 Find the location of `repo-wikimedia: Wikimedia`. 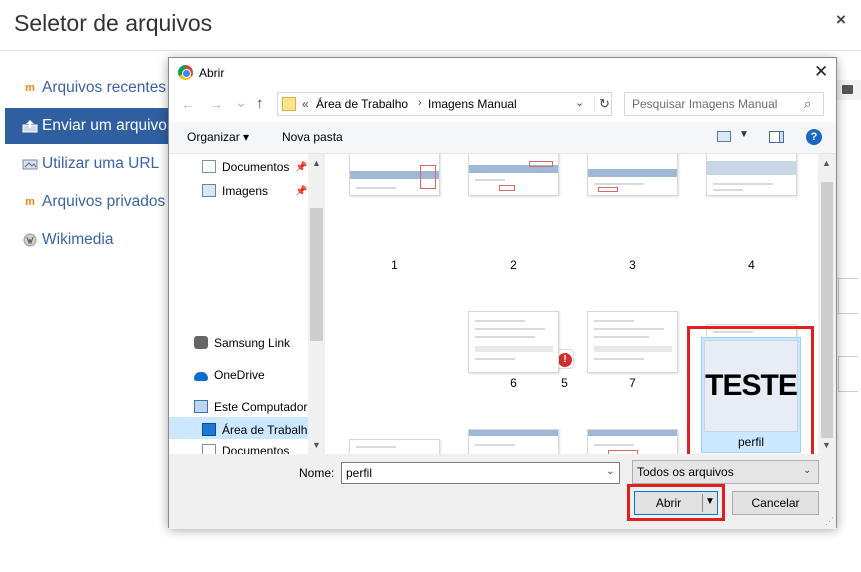

repo-wikimedia: Wikimedia is located at coordinates (90, 240).